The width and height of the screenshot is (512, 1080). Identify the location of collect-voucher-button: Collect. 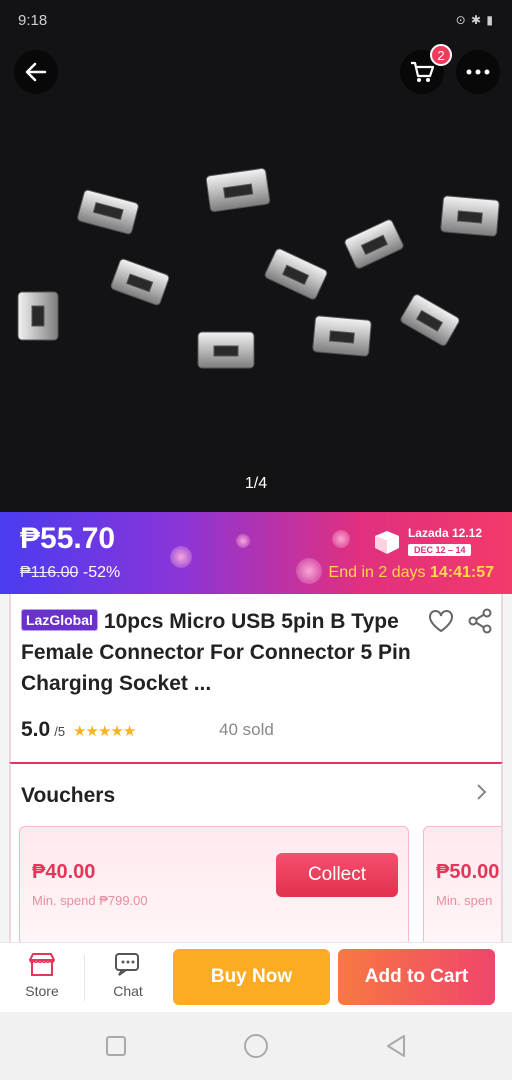
(337, 875).